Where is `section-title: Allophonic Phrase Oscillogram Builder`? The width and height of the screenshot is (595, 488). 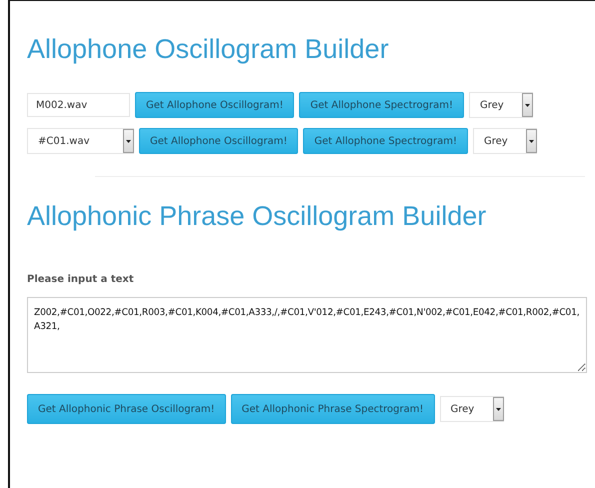
section-title: Allophonic Phrase Oscillogram Builder is located at coordinates (257, 216).